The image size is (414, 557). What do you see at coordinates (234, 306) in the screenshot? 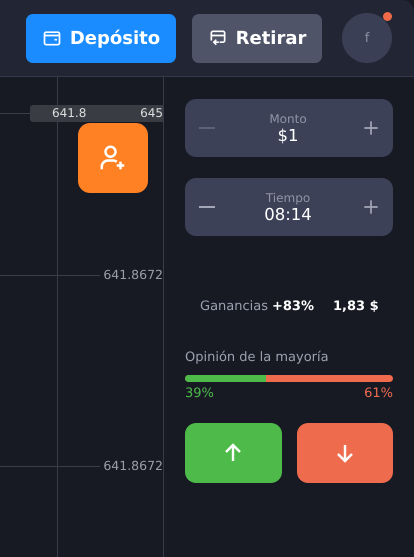
I see `payout-label: Ganancias` at bounding box center [234, 306].